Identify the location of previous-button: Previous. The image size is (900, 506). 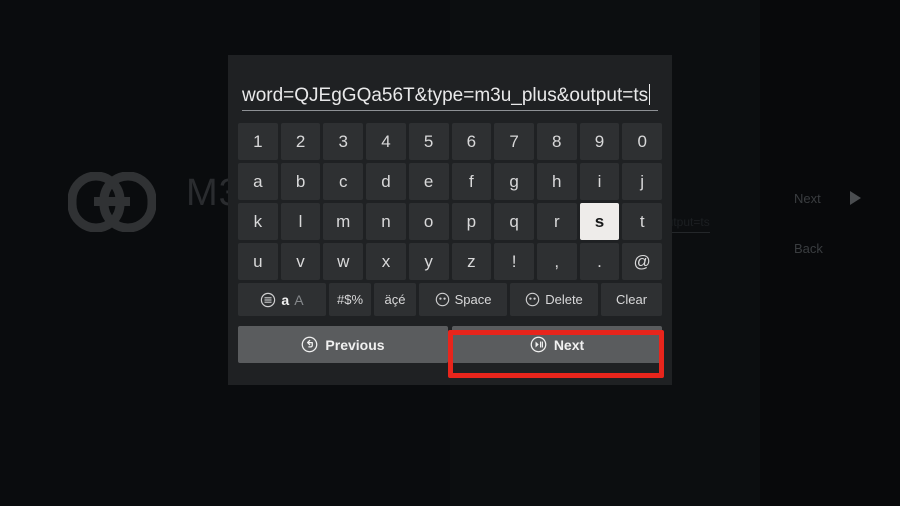
(343, 344).